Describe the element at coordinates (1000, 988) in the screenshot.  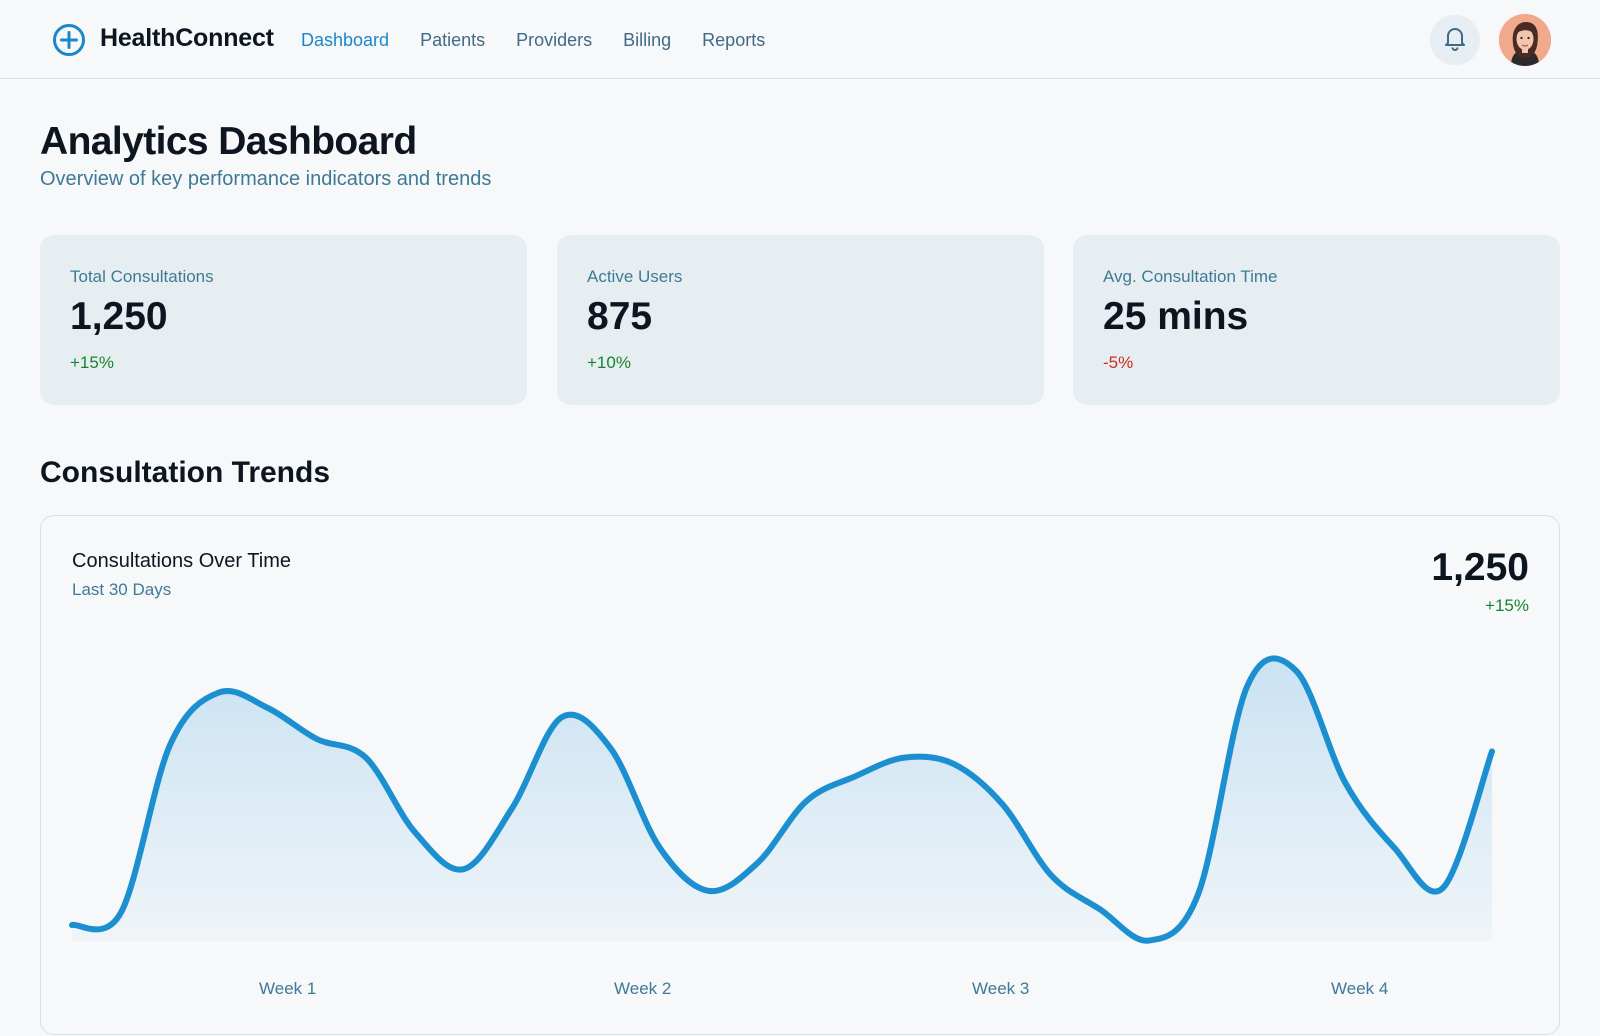
I see `x-axis-tick-label: Week 3` at that location.